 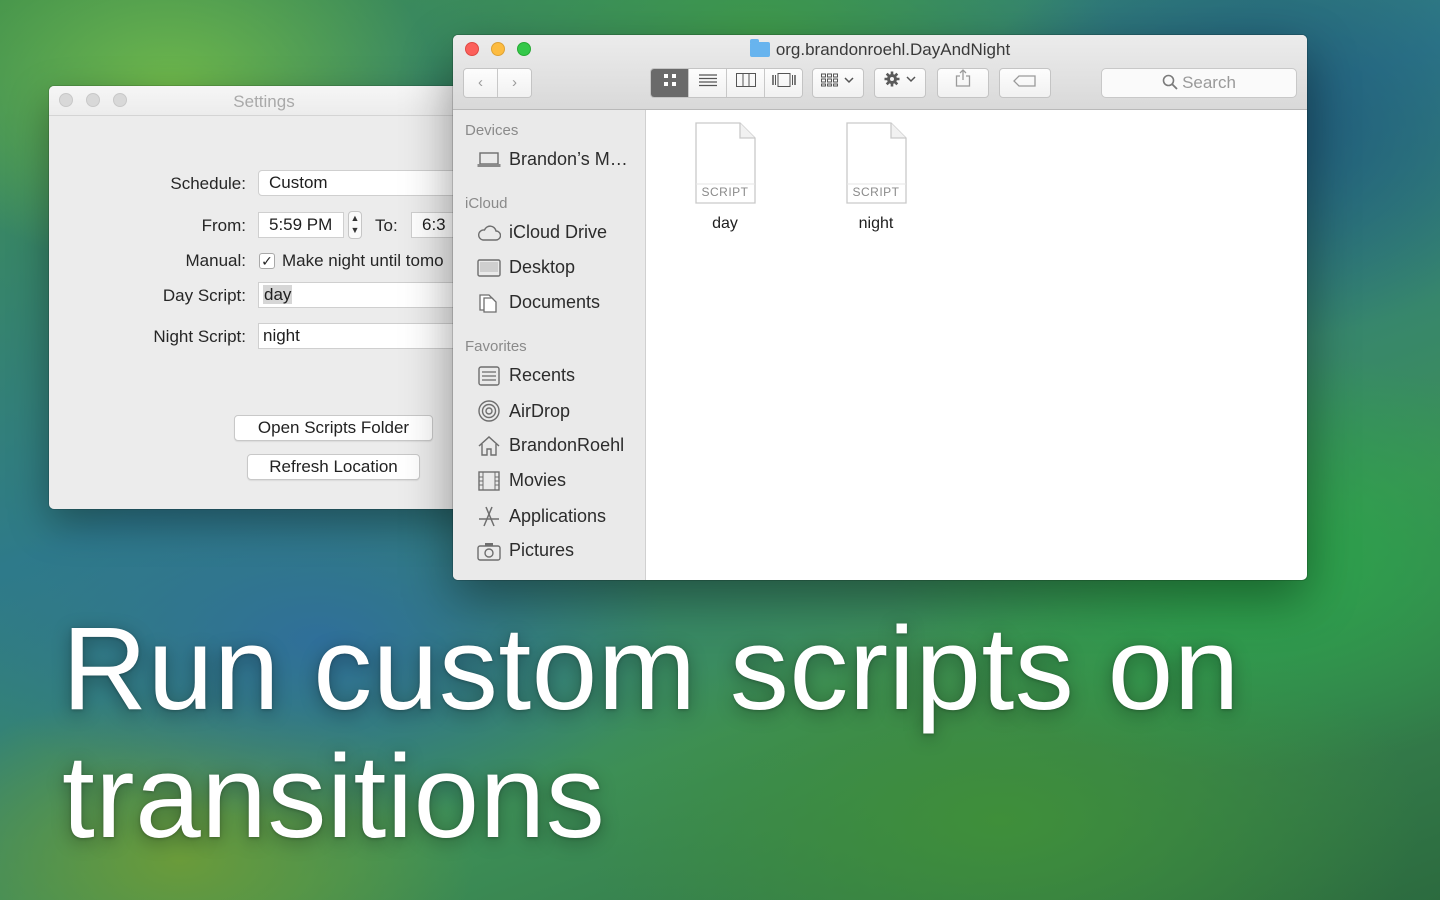 I want to click on window-title: org.brandonroehl.DayAndNight, so click(x=880, y=49).